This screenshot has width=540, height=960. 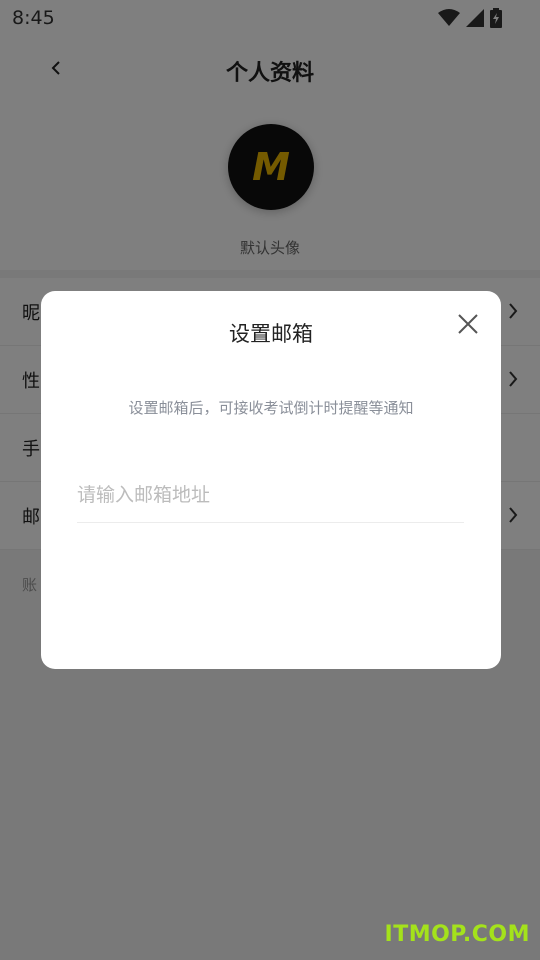 I want to click on watermark: ITMOP.COM, so click(x=457, y=934).